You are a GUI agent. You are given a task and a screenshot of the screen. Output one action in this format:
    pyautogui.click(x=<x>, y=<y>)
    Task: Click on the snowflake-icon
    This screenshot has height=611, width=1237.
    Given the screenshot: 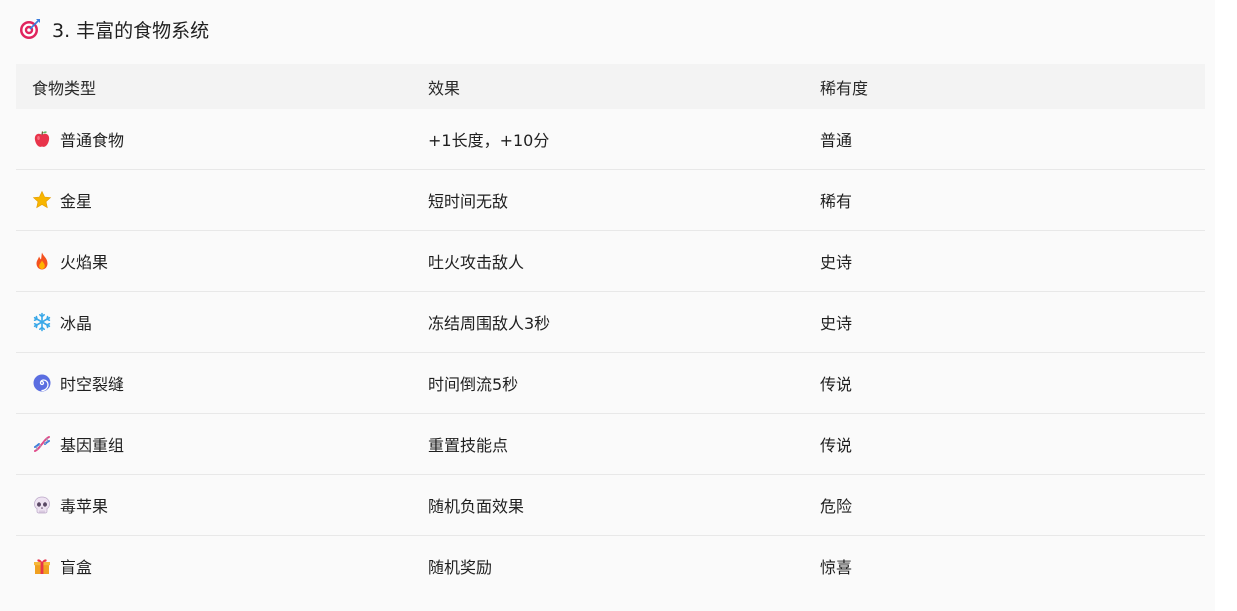 What is the action you would take?
    pyautogui.click(x=42, y=322)
    